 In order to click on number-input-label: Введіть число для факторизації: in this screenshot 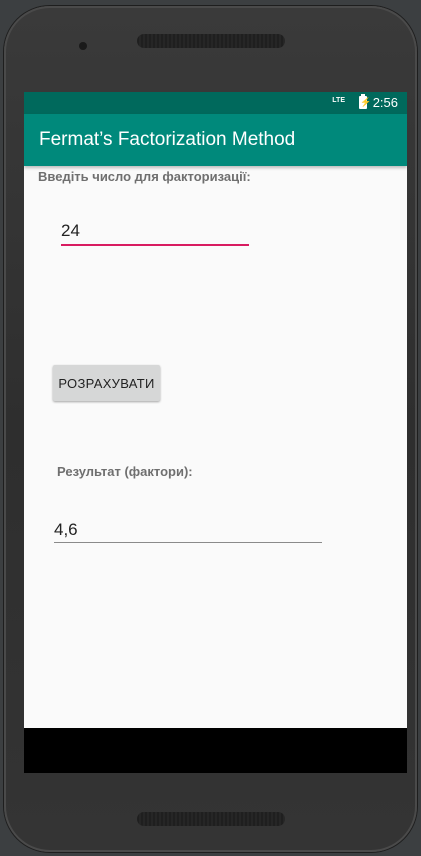, I will do `click(144, 176)`.